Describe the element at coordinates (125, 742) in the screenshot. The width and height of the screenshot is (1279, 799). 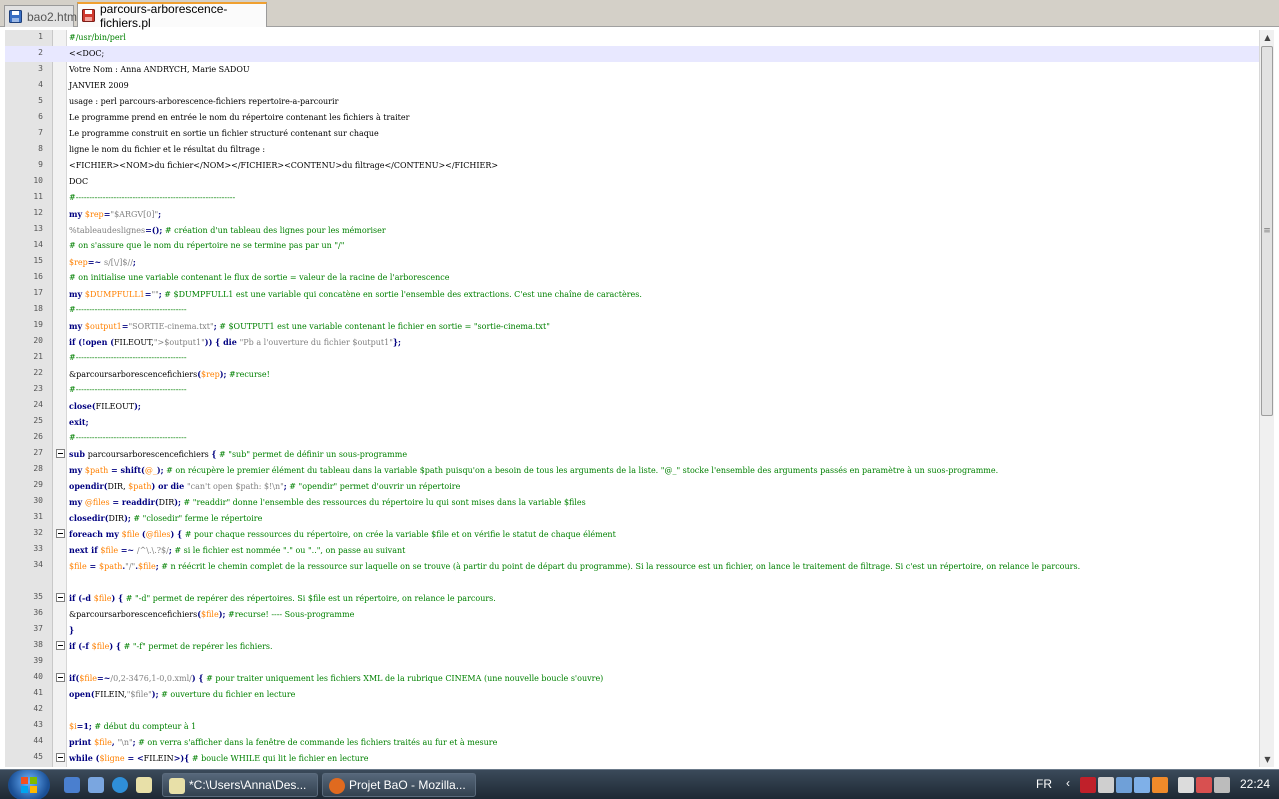
I see `code-token: "\n"` at that location.